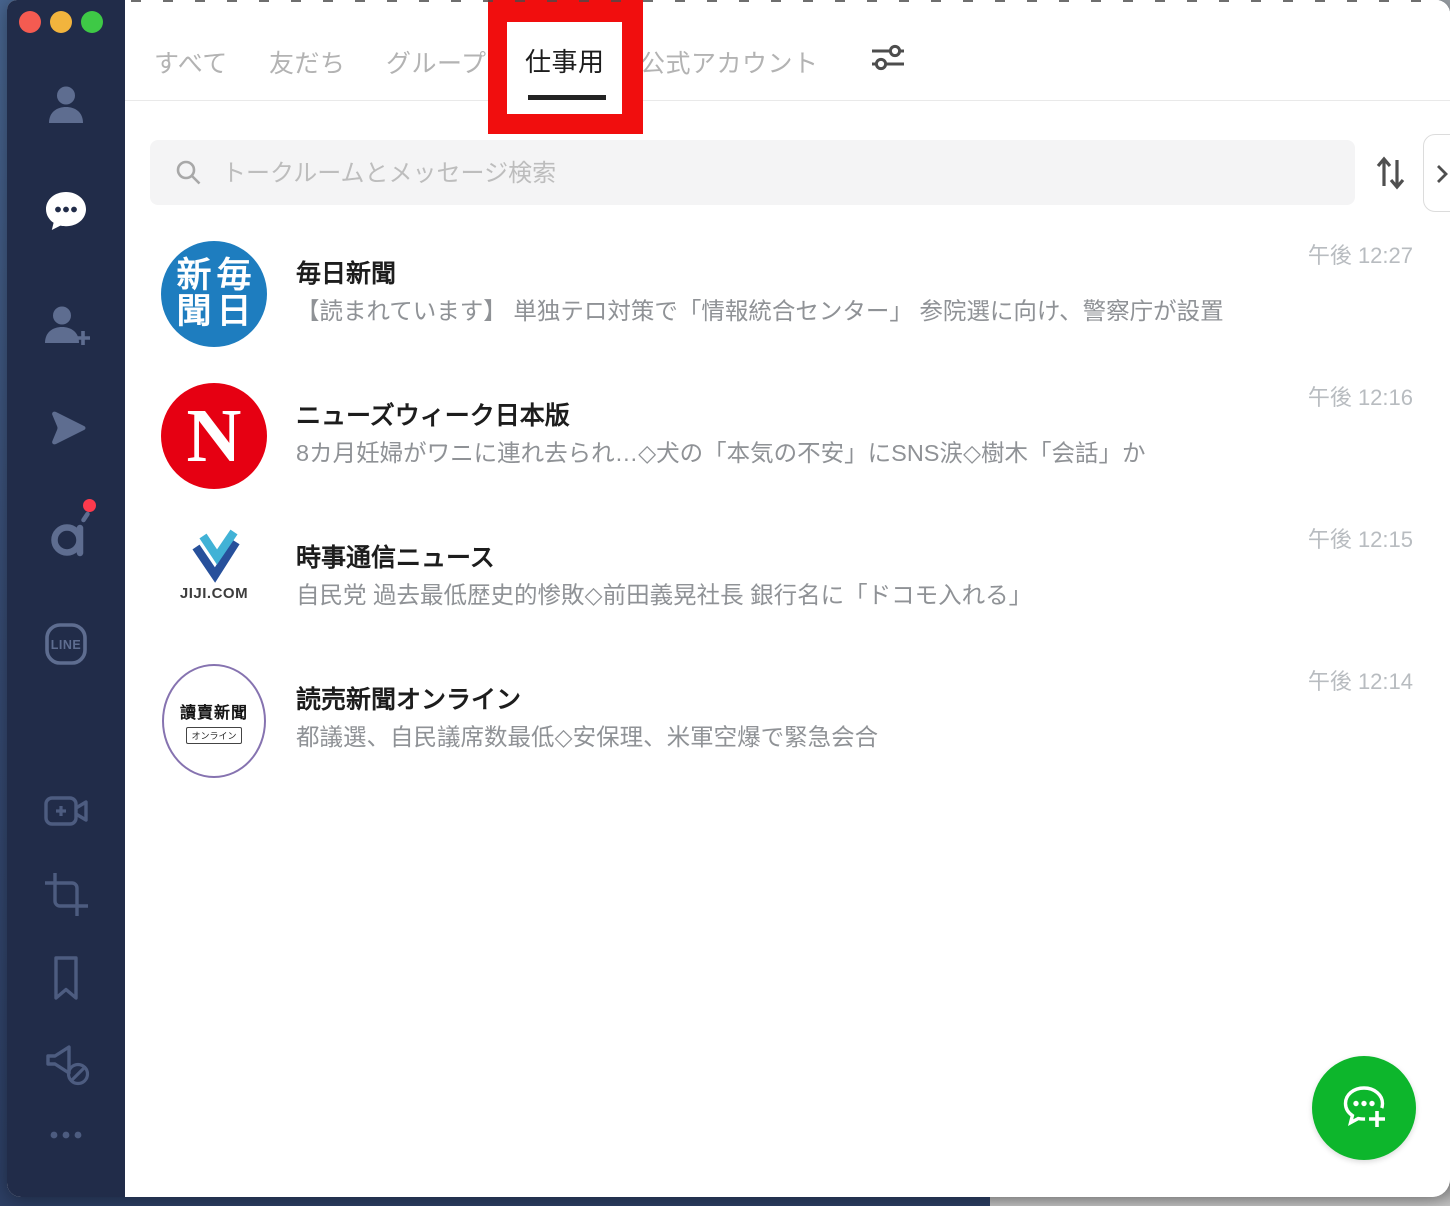 This screenshot has width=1450, height=1206. I want to click on new-chat-icon, so click(1366, 1108).